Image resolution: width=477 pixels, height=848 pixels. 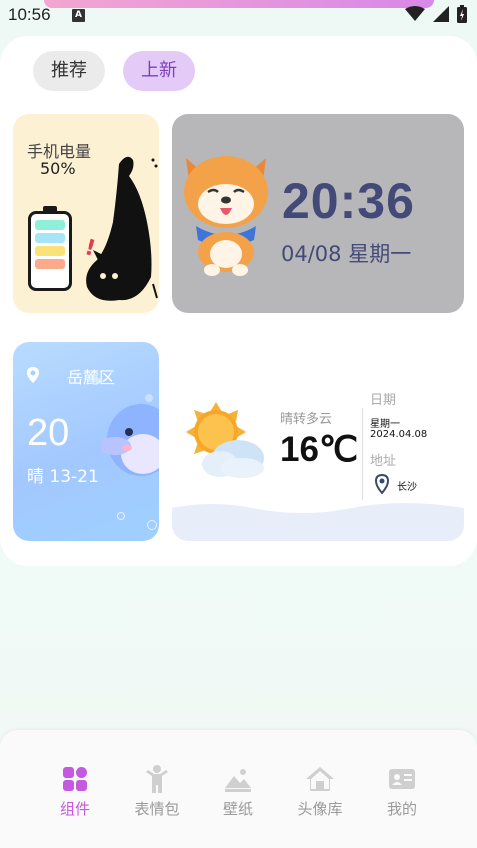 I want to click on wallpaper-icon, so click(x=238, y=780).